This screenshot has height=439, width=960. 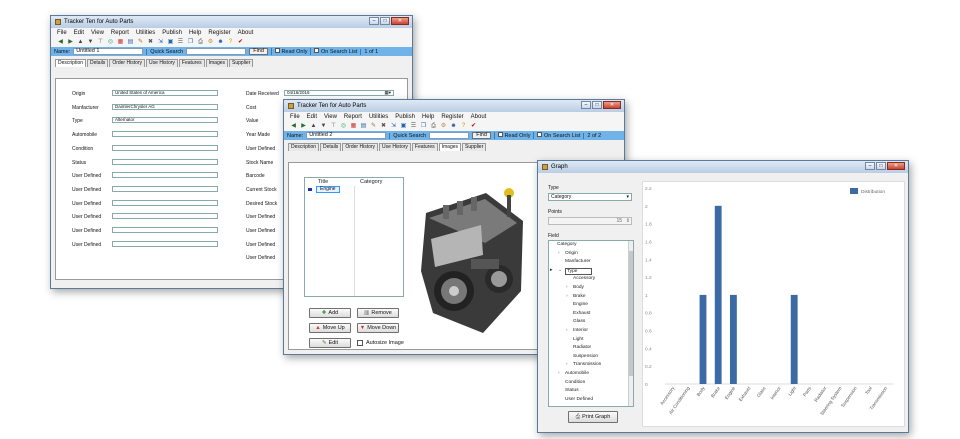 I want to click on tab-order-history: Order History, so click(x=127, y=63).